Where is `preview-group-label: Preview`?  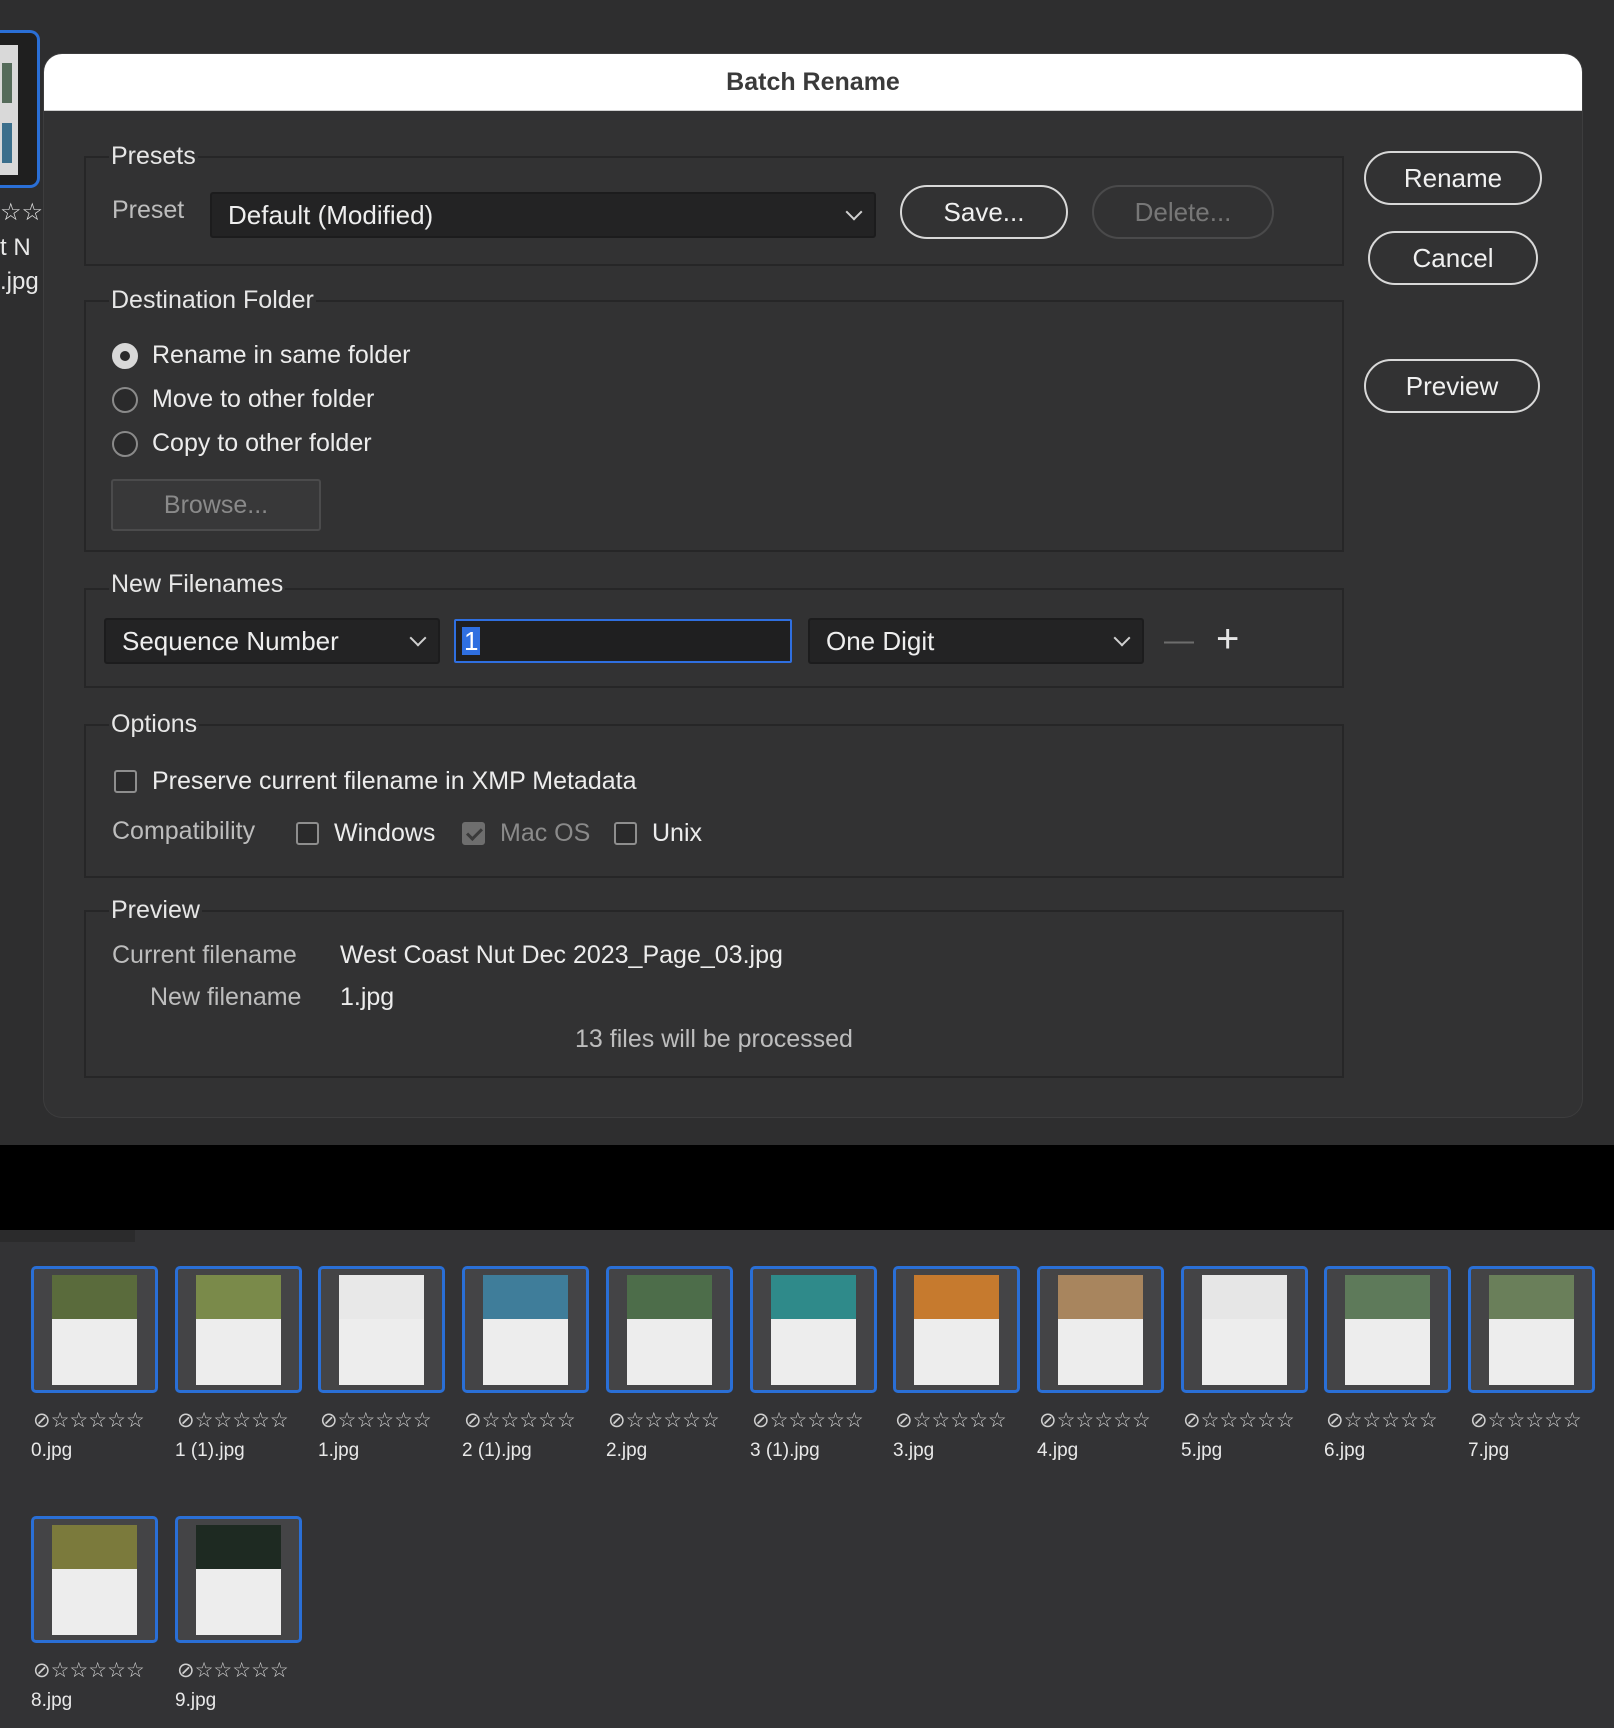 preview-group-label: Preview is located at coordinates (155, 910).